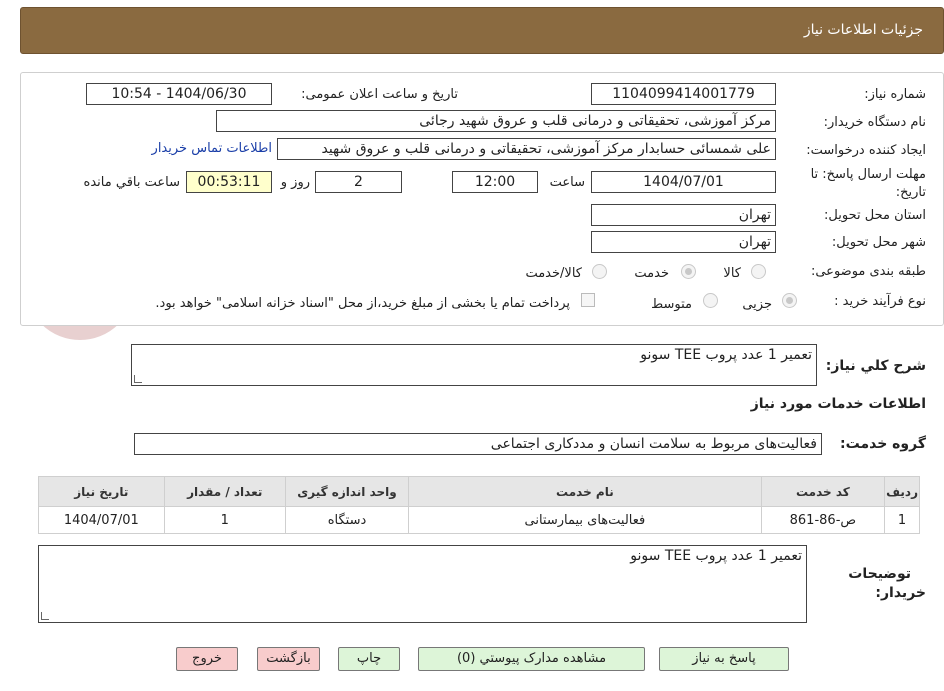  I want to click on col-quantity: تعداد / مقدار, so click(224, 491).